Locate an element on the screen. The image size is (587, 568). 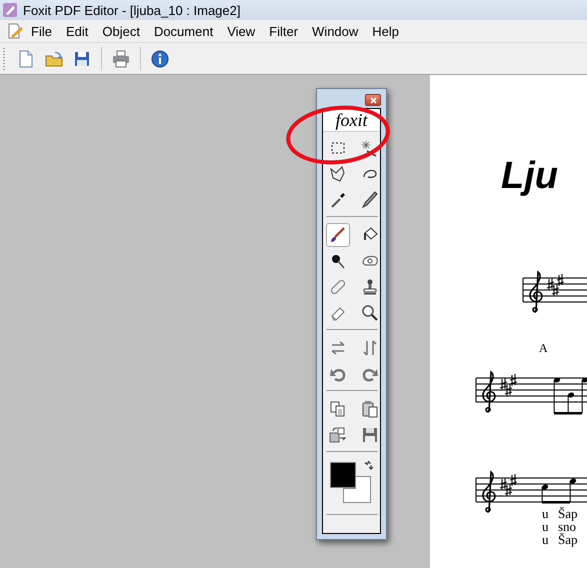
app-logo-icon is located at coordinates (10, 10).